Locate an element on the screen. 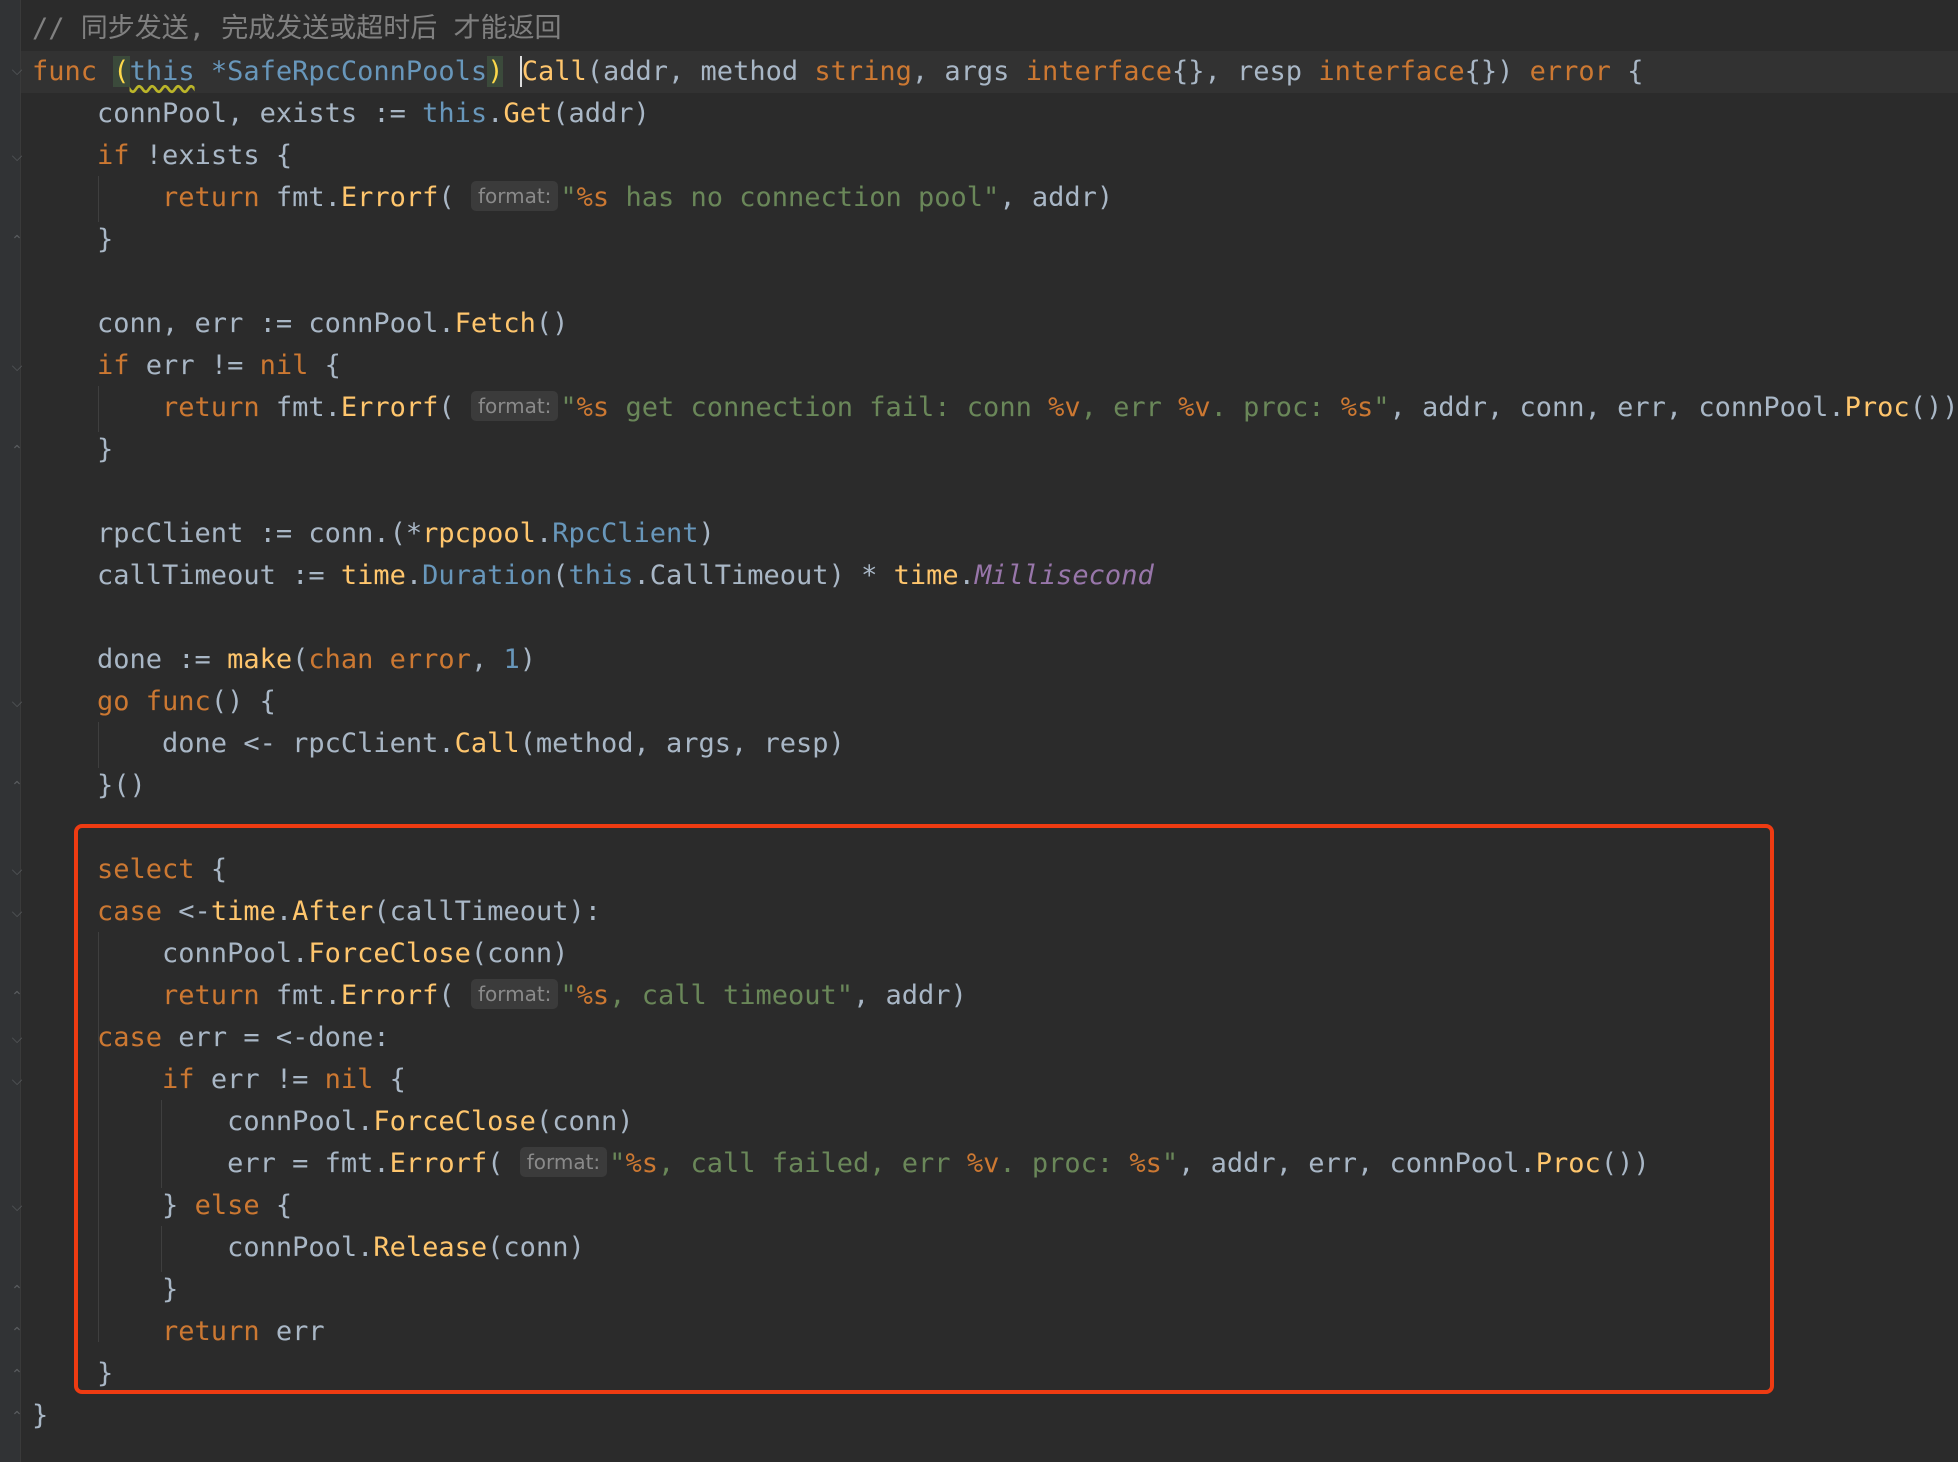 The width and height of the screenshot is (1958, 1462). method-call: Proc is located at coordinates (1568, 1163).